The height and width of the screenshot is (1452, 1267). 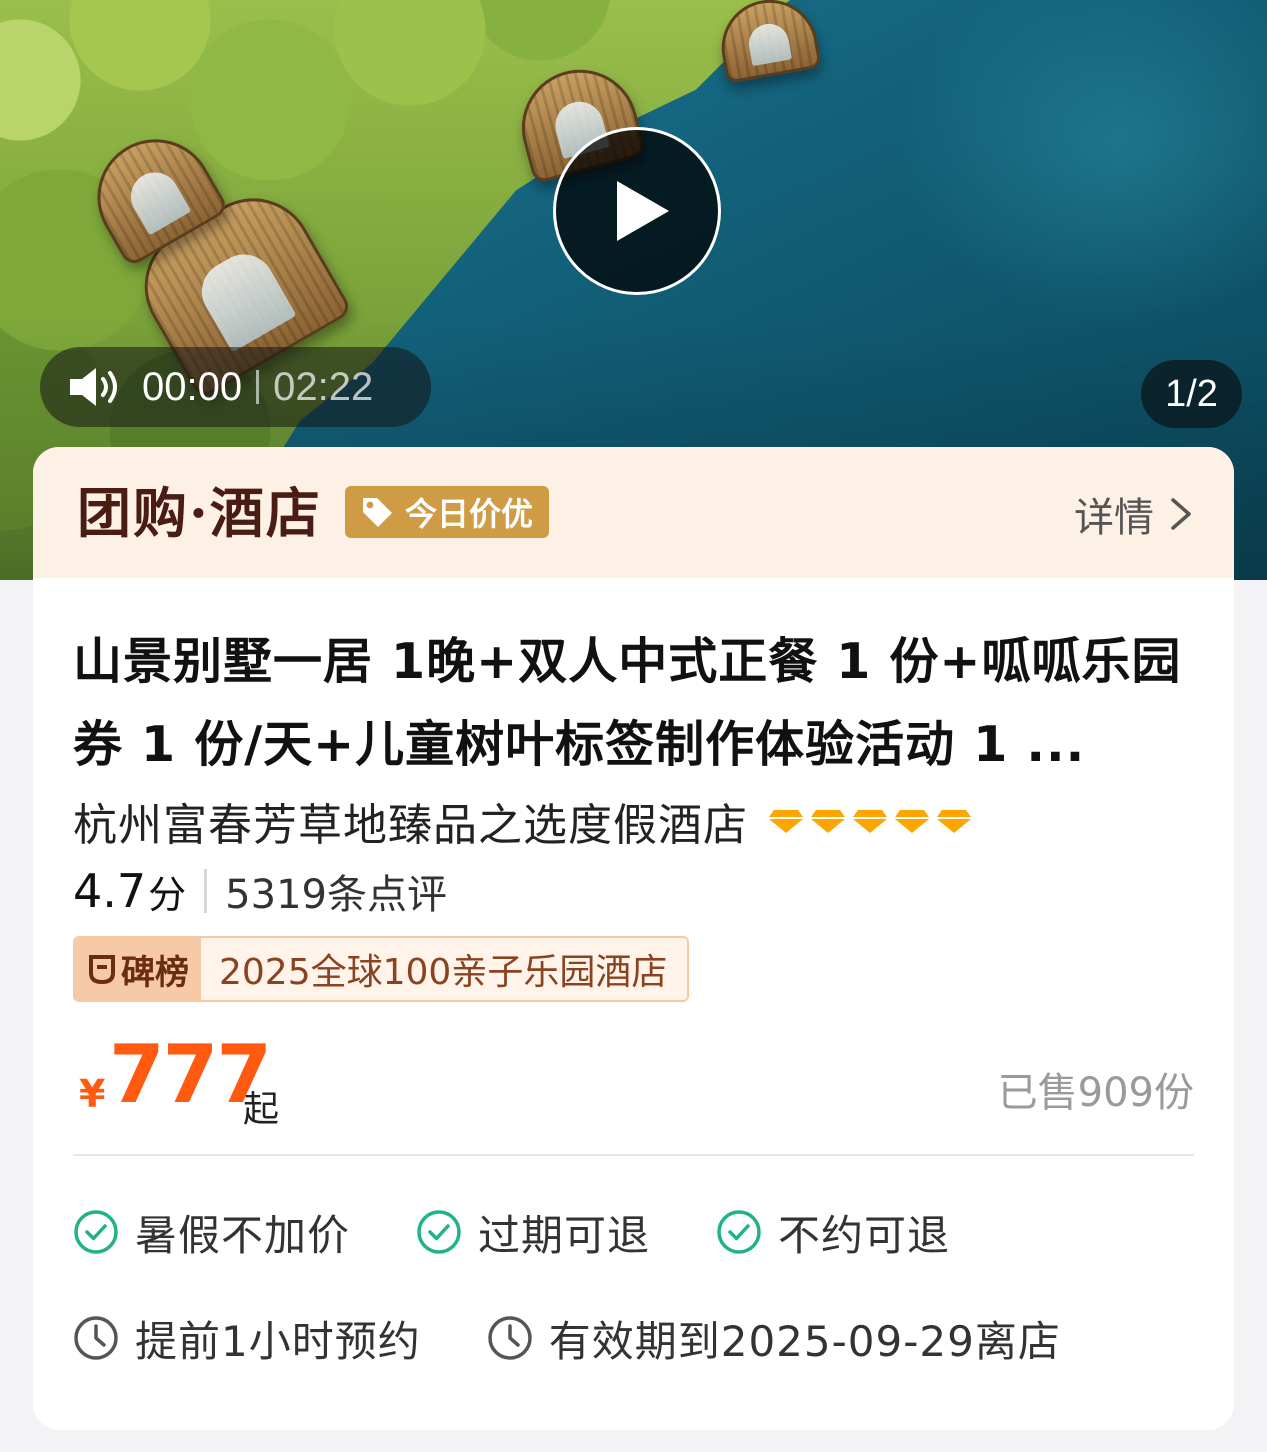 I want to click on rating-divider, so click(x=206, y=891).